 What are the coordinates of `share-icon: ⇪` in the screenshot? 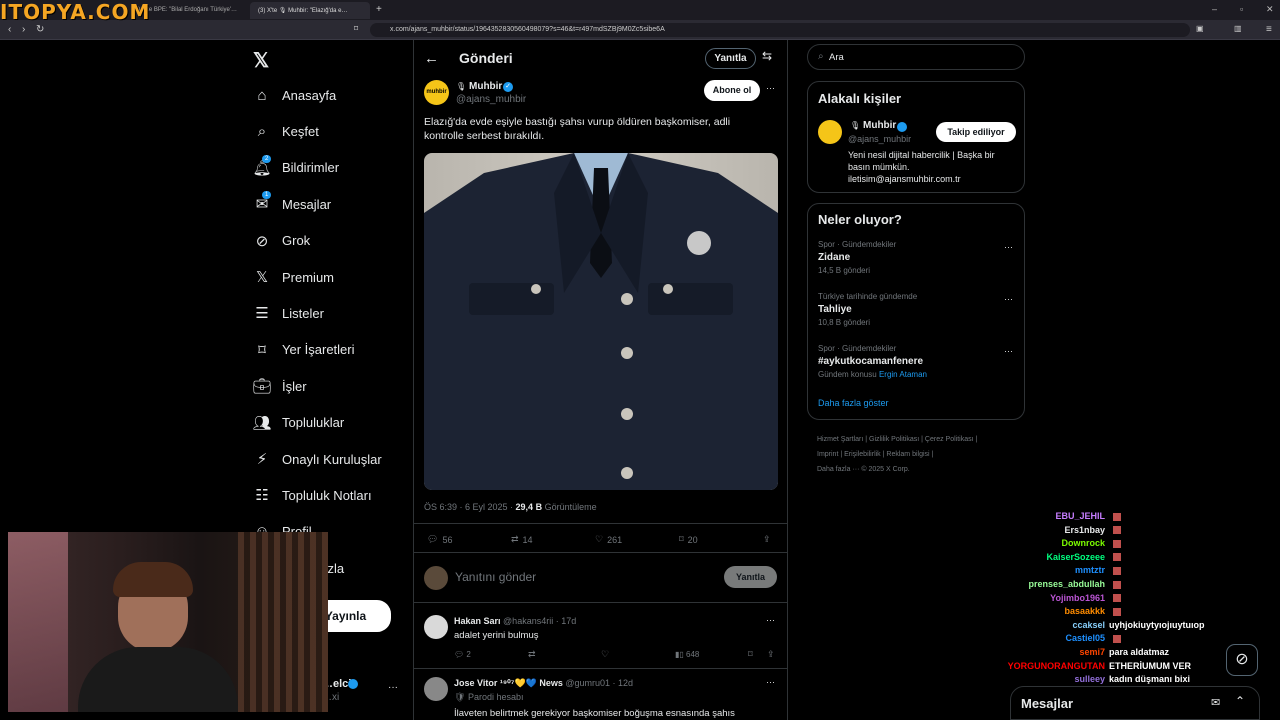 It's located at (767, 539).